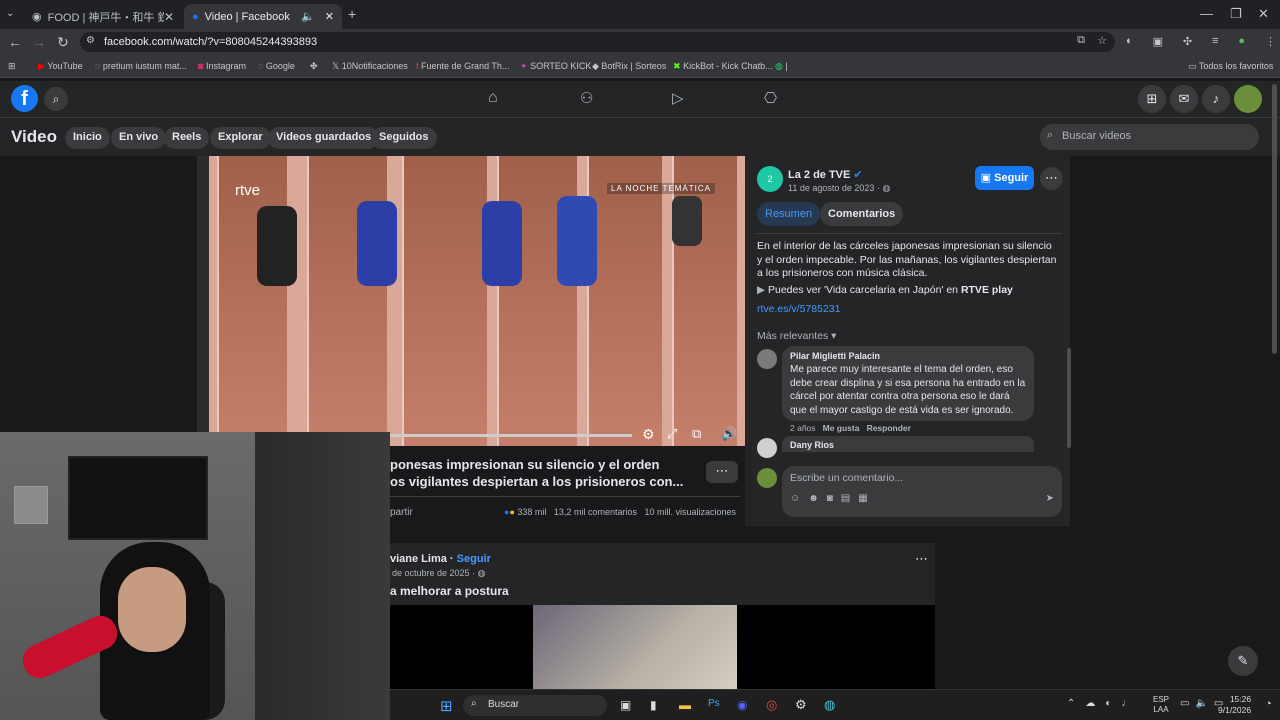 This screenshot has height=720, width=1280. Describe the element at coordinates (1241, 41) in the screenshot. I see `profile-icon: ●` at that location.